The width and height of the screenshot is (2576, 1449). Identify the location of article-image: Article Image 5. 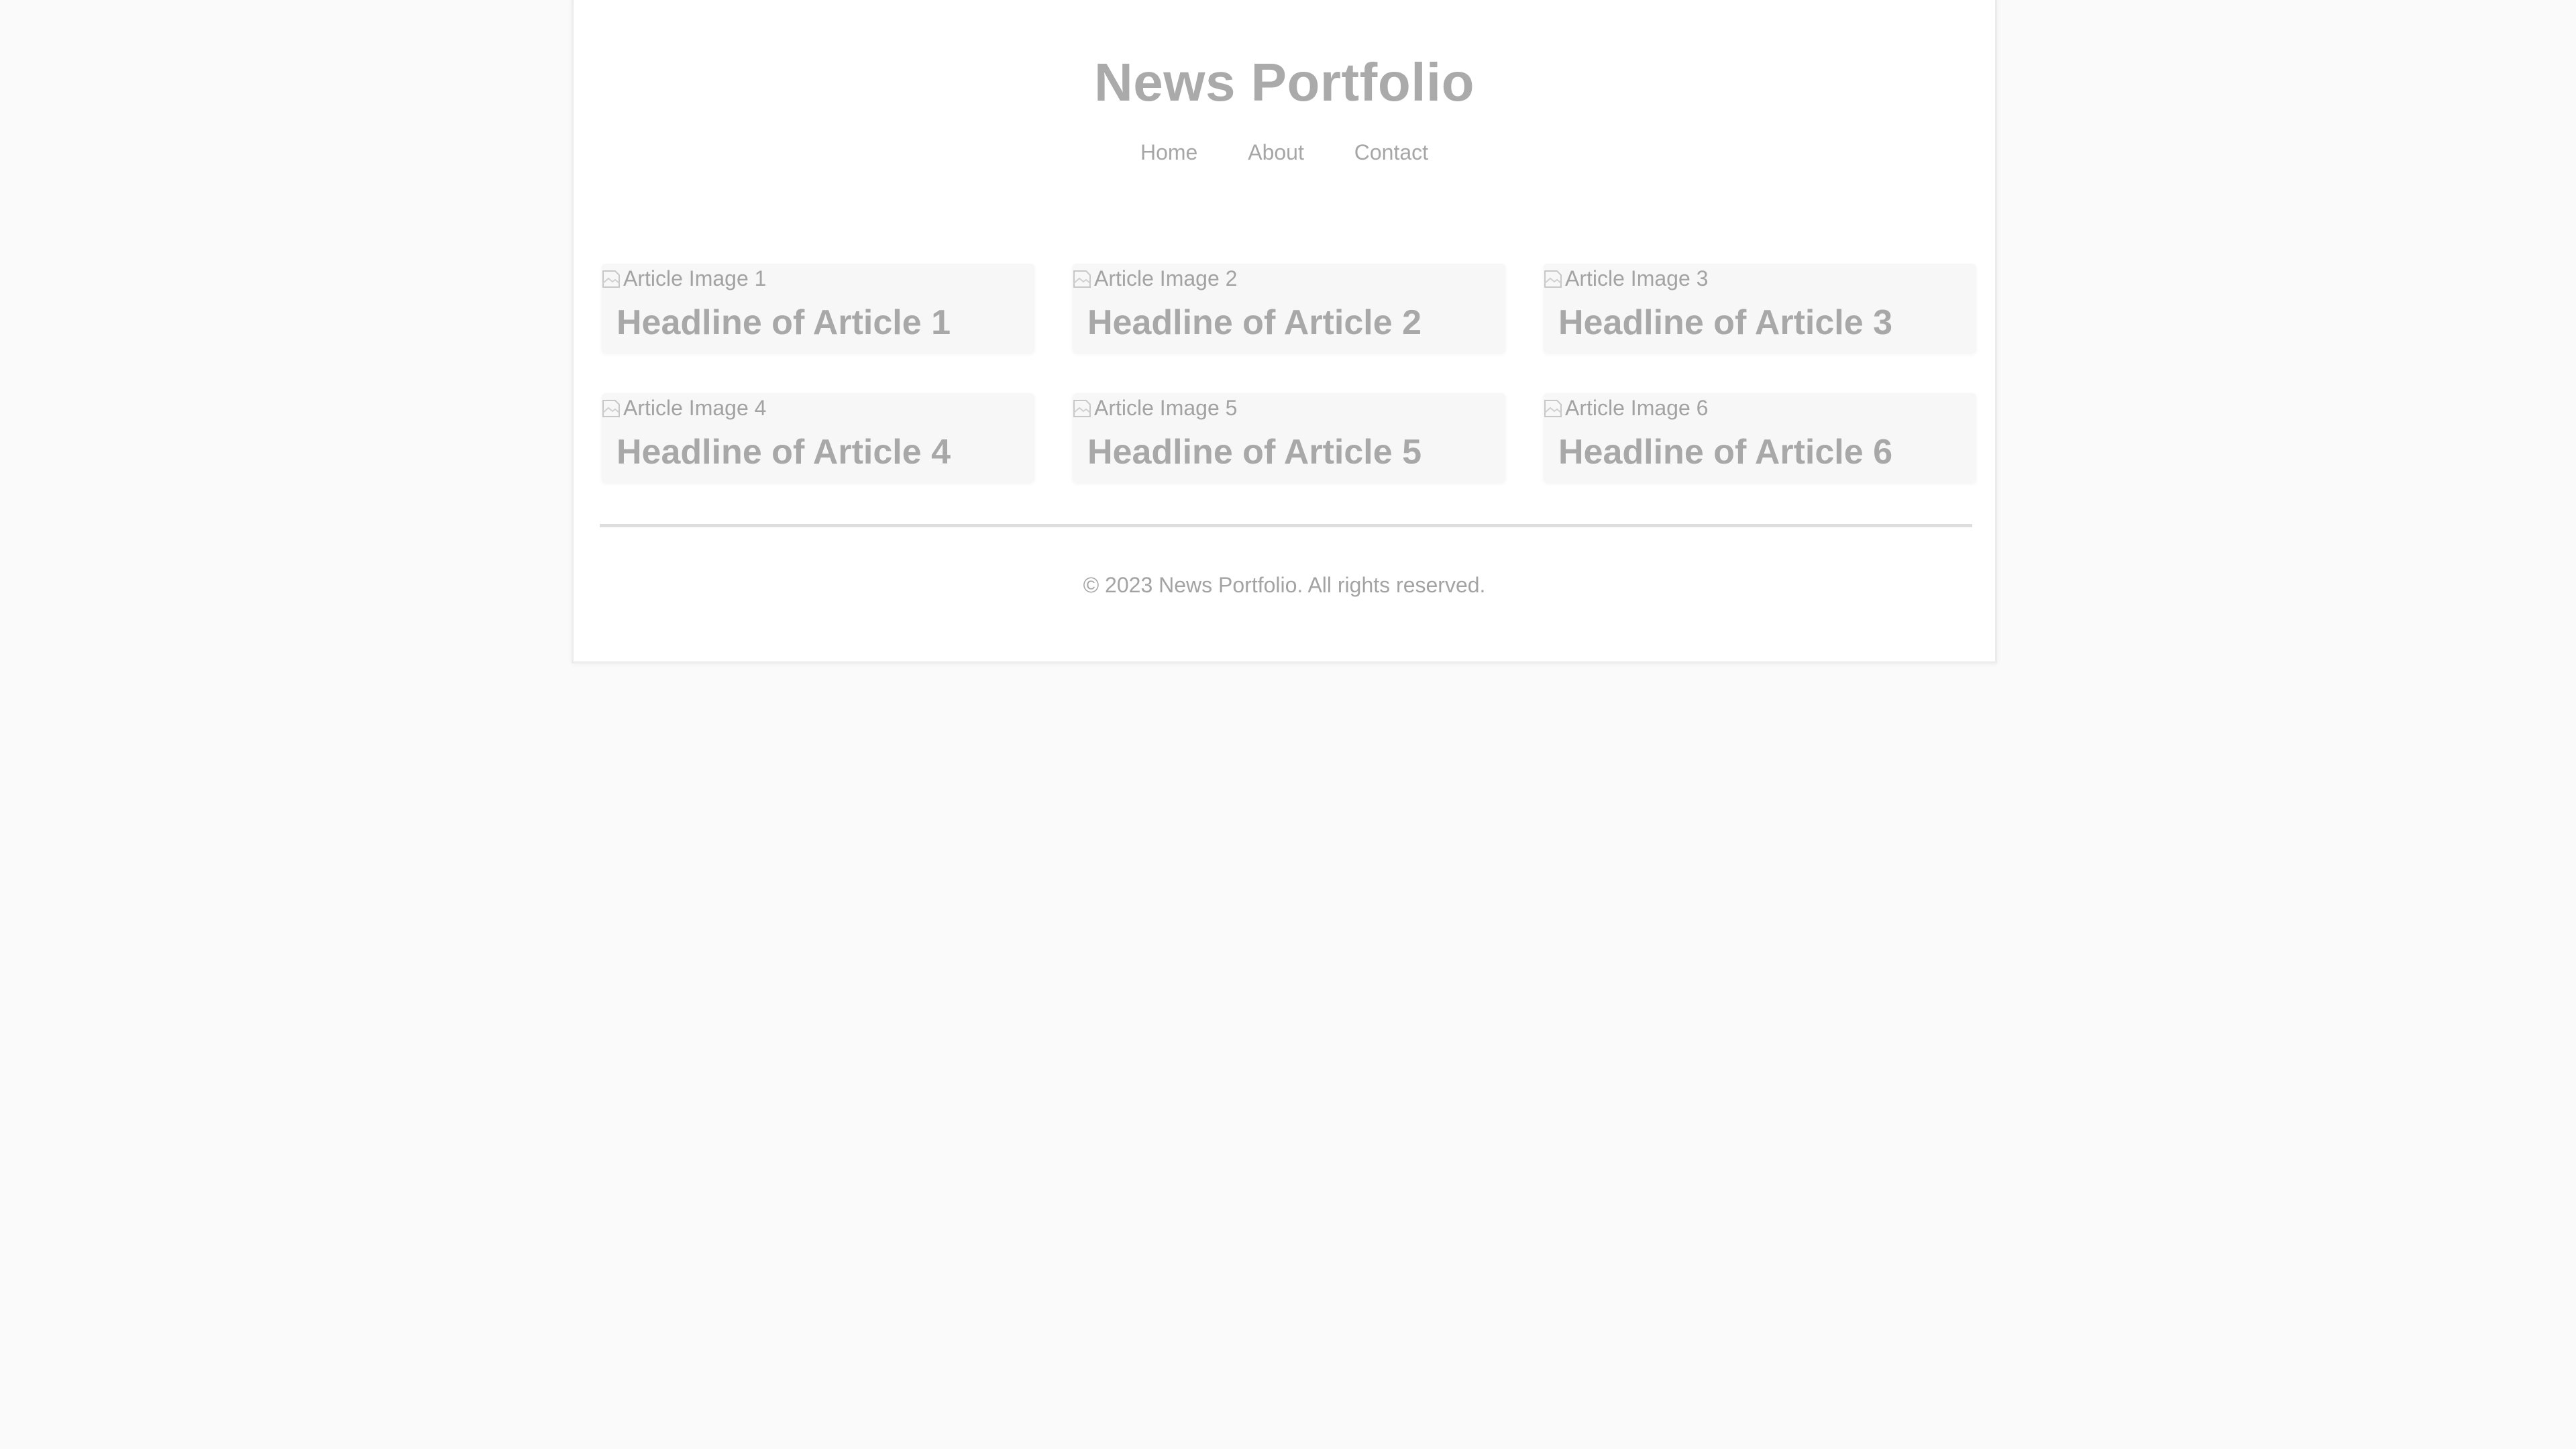
(1155, 408).